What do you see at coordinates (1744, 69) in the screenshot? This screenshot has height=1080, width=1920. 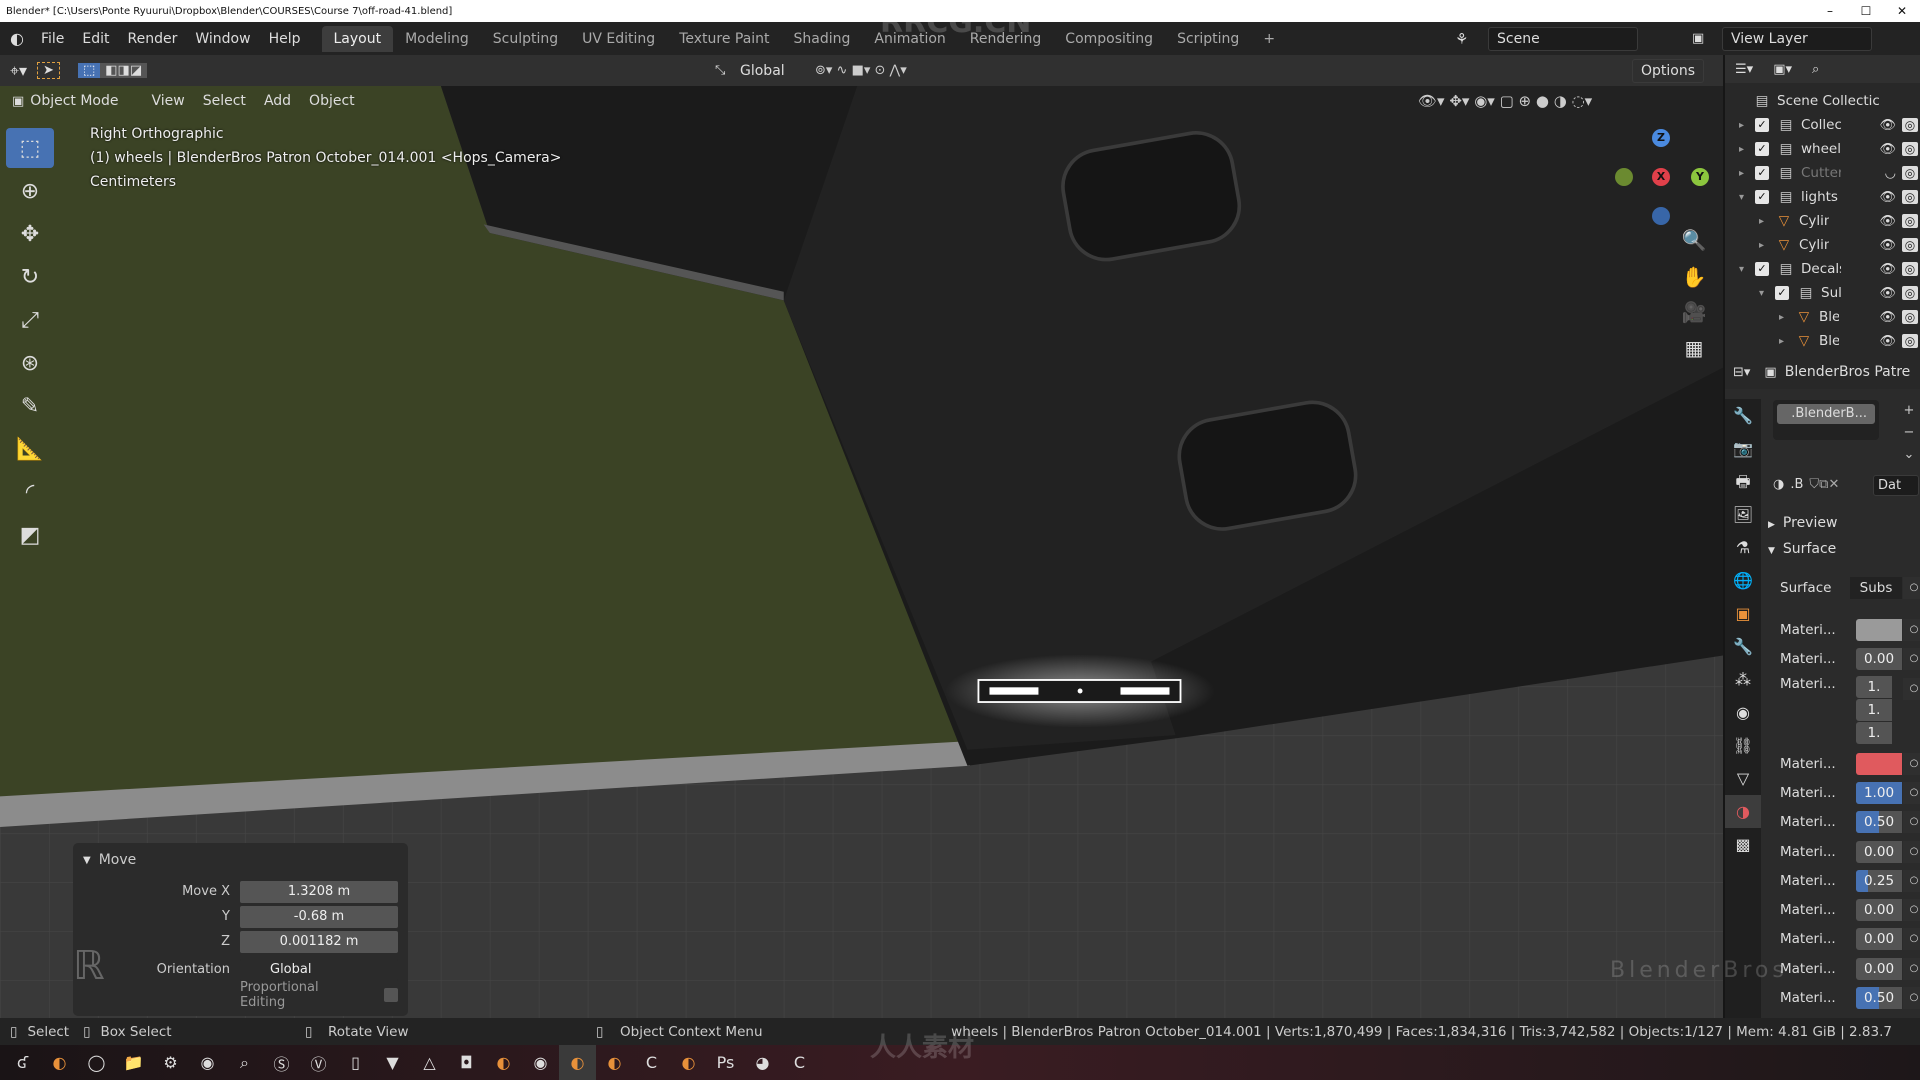 I see `display-mode-icon: ☰▾` at bounding box center [1744, 69].